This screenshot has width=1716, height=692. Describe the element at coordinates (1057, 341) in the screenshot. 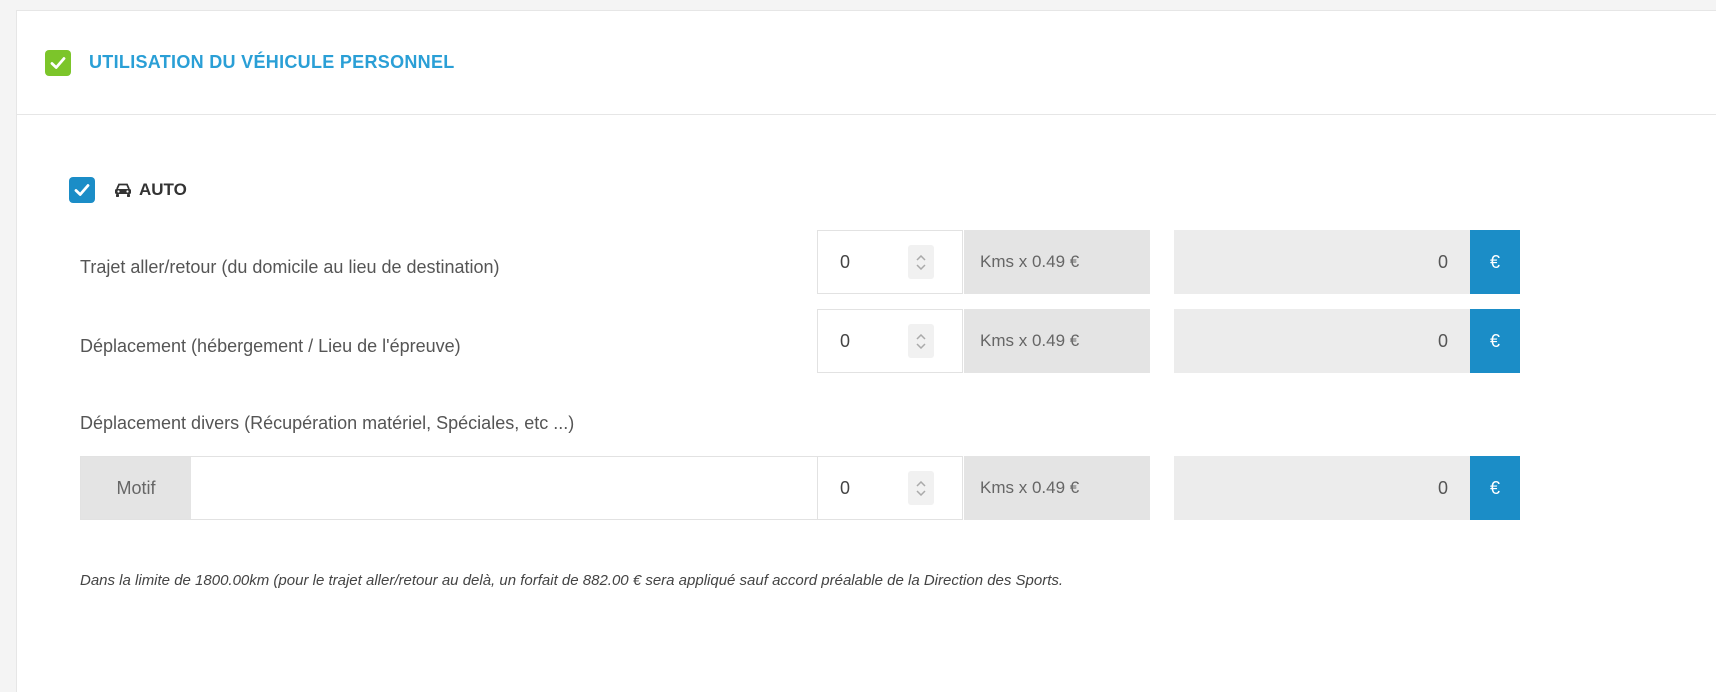

I see `deplacement-rate-label: Kms x 0.49 €` at that location.